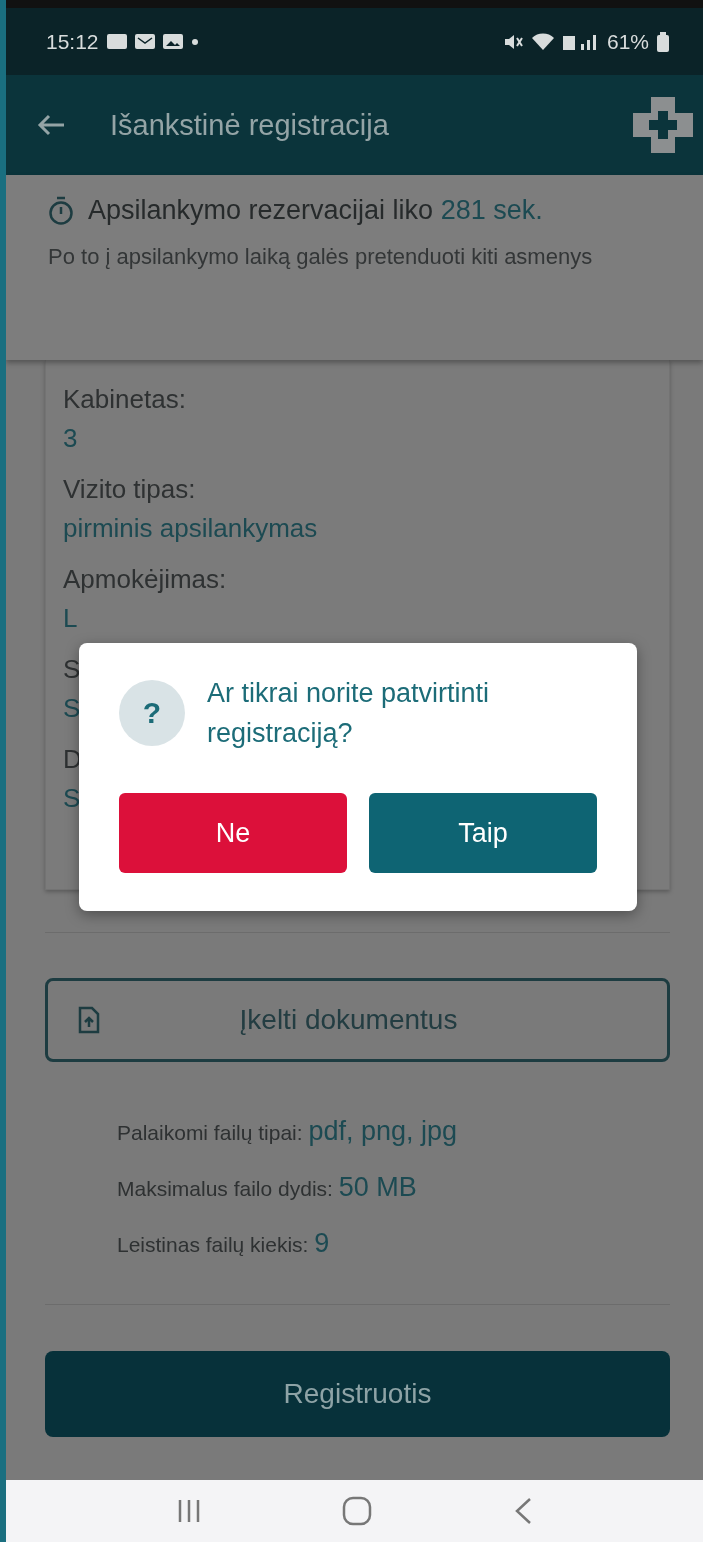 Image resolution: width=703 pixels, height=1542 pixels. I want to click on app-notification-icon, so click(116, 41).